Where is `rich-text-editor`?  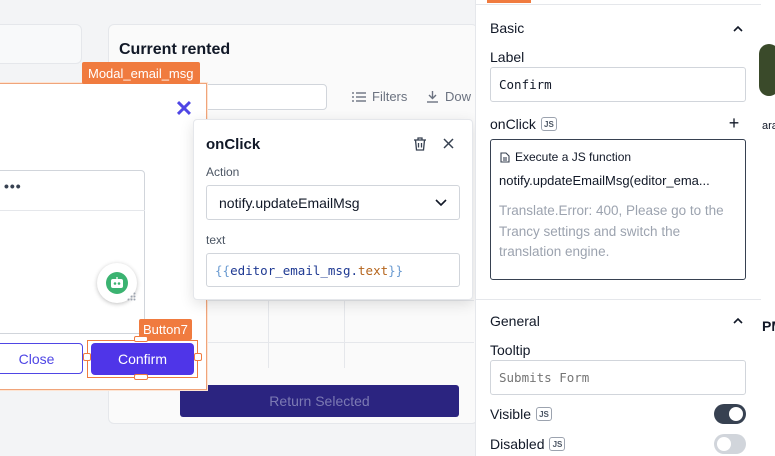
rich-text-editor is located at coordinates (72, 252).